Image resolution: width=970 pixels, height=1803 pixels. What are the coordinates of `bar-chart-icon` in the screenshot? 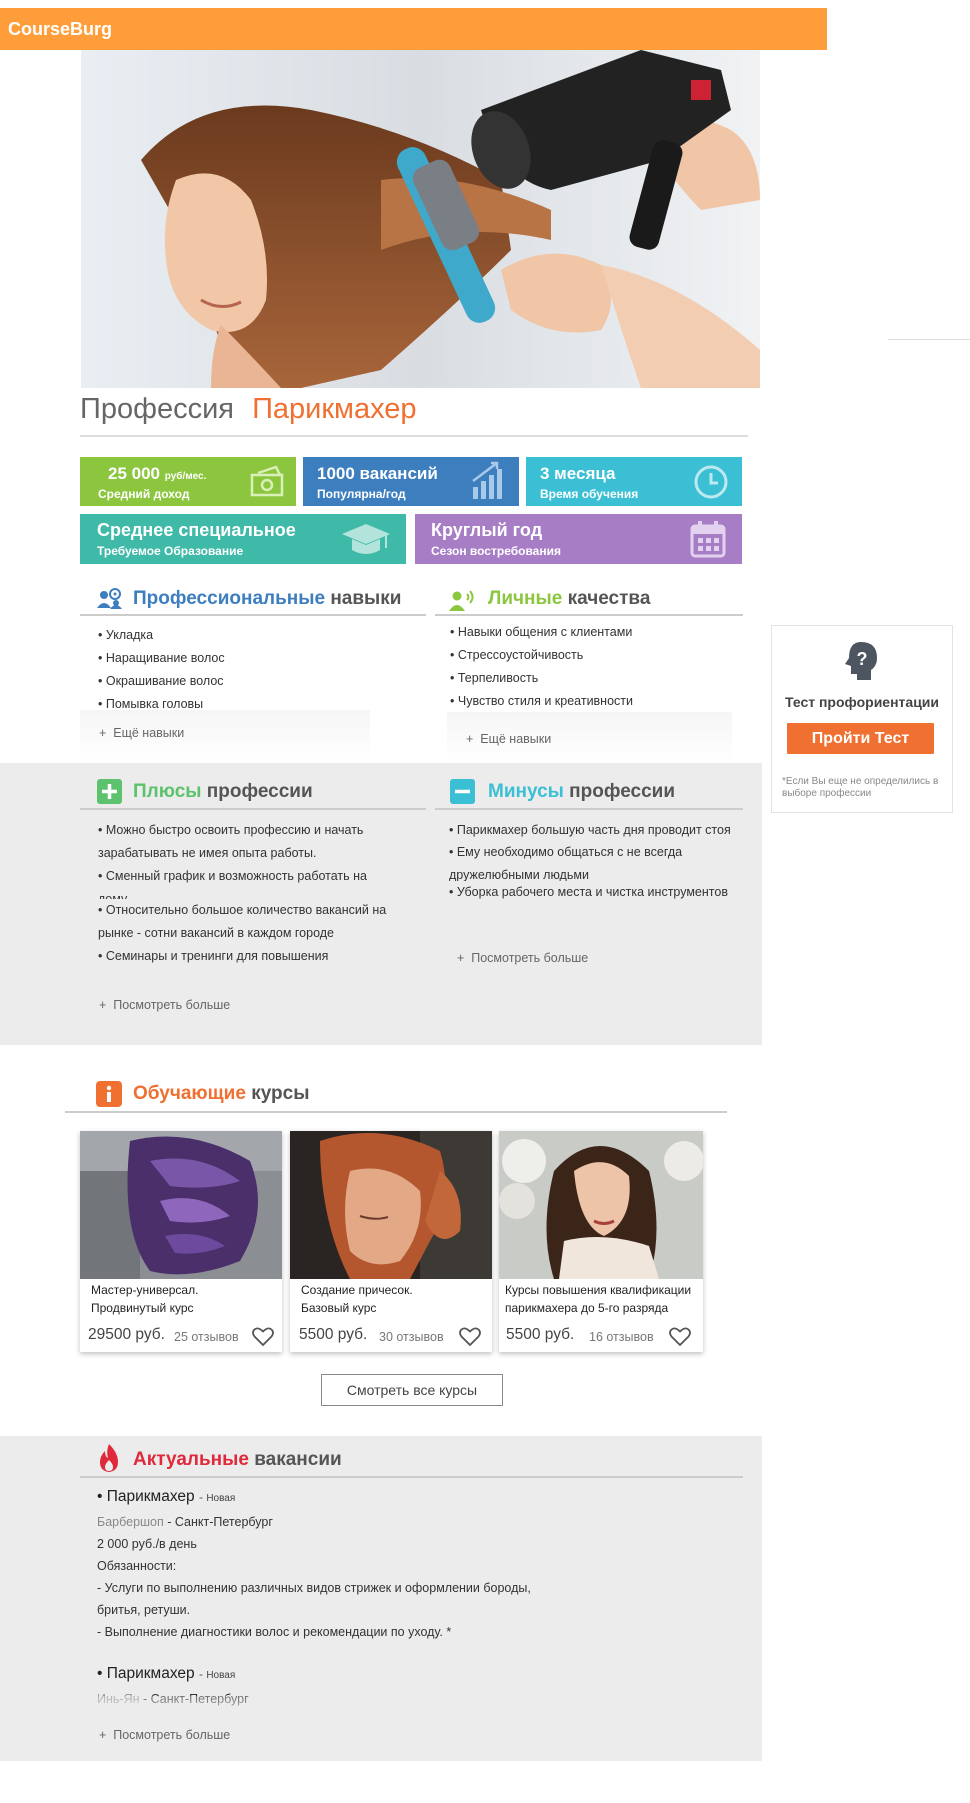 It's located at (487, 480).